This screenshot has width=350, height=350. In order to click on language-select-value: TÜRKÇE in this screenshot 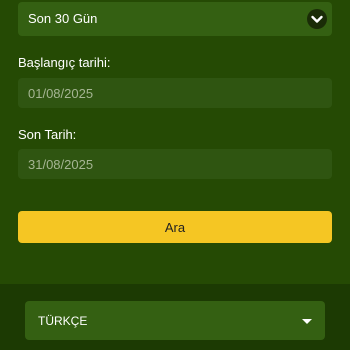, I will do `click(63, 321)`.